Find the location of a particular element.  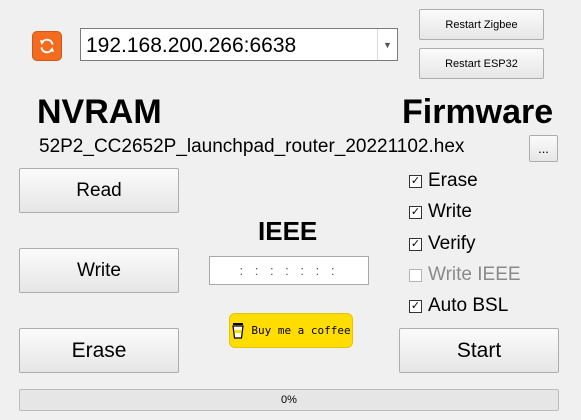

progress-bar: 0% is located at coordinates (289, 400).